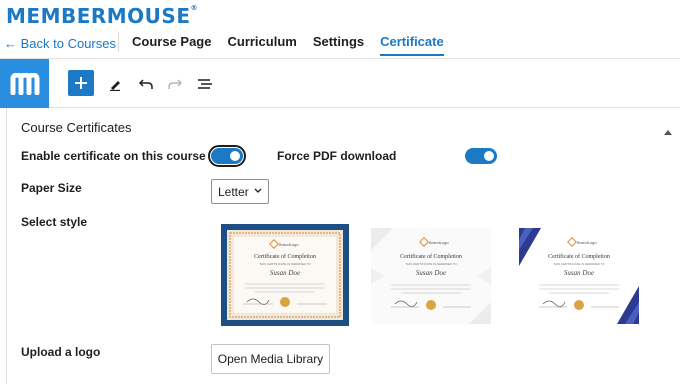 This screenshot has height=384, width=680. Describe the element at coordinates (270, 359) in the screenshot. I see `open-media-library-button: Open Media Library` at that location.